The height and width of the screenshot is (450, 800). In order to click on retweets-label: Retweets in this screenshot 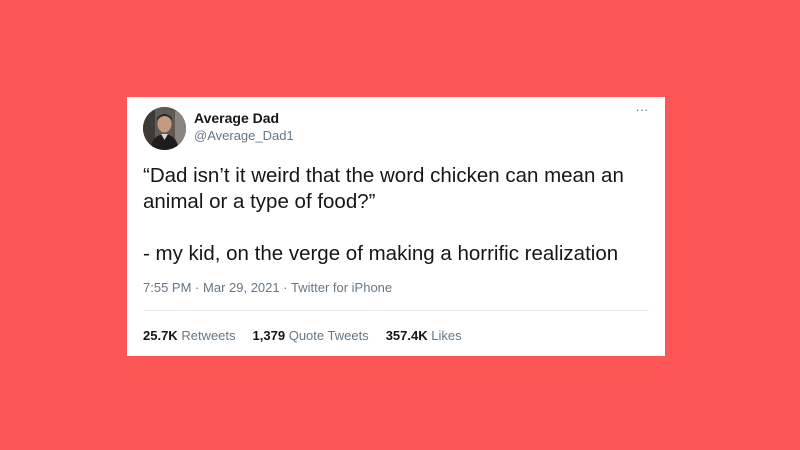, I will do `click(208, 335)`.